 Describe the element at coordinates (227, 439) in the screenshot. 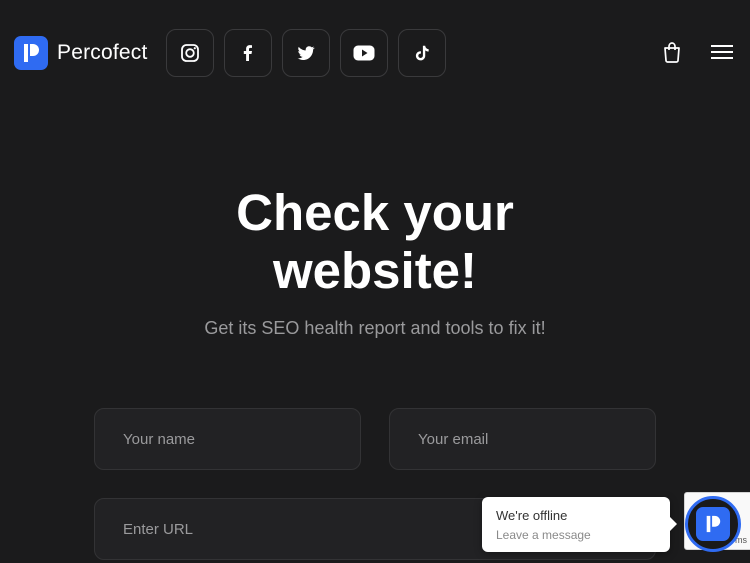

I see `name-input` at that location.